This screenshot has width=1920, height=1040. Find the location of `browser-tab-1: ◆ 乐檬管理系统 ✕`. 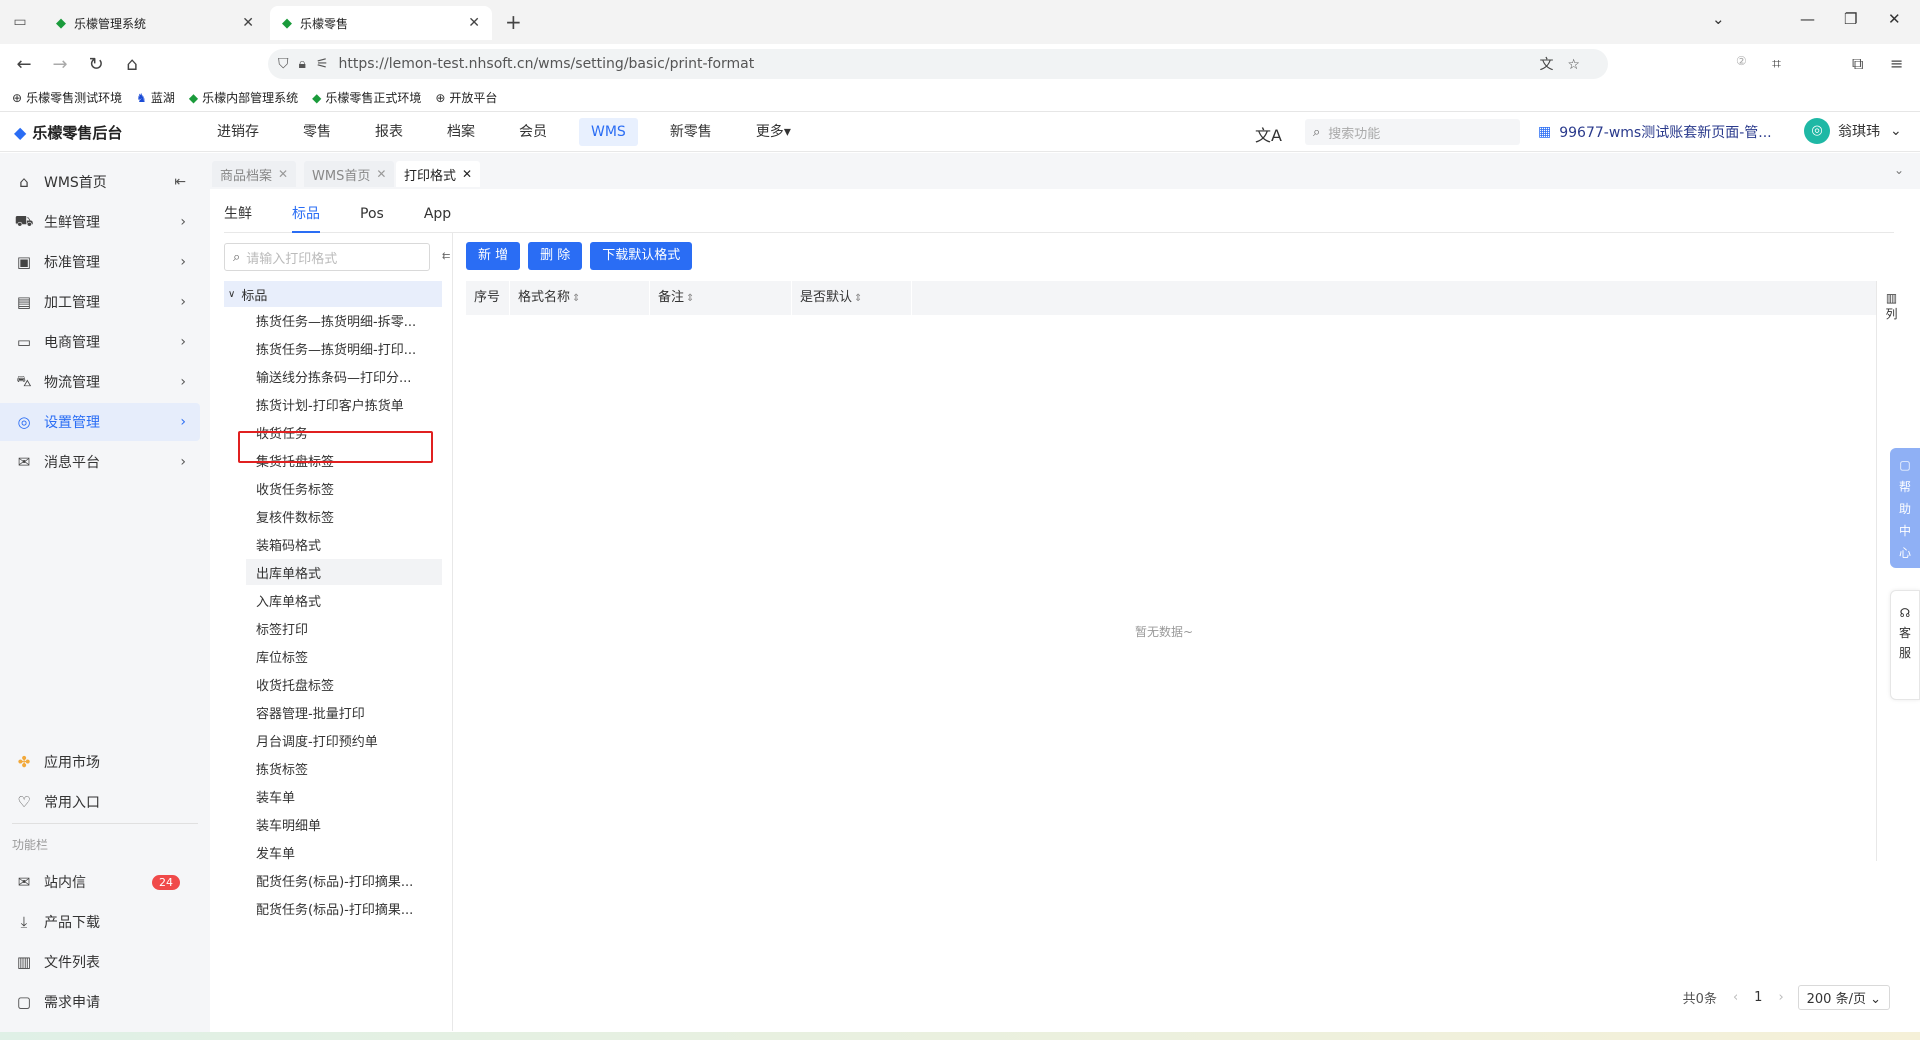

browser-tab-1: ◆ 乐檬管理系统 ✕ is located at coordinates (155, 23).